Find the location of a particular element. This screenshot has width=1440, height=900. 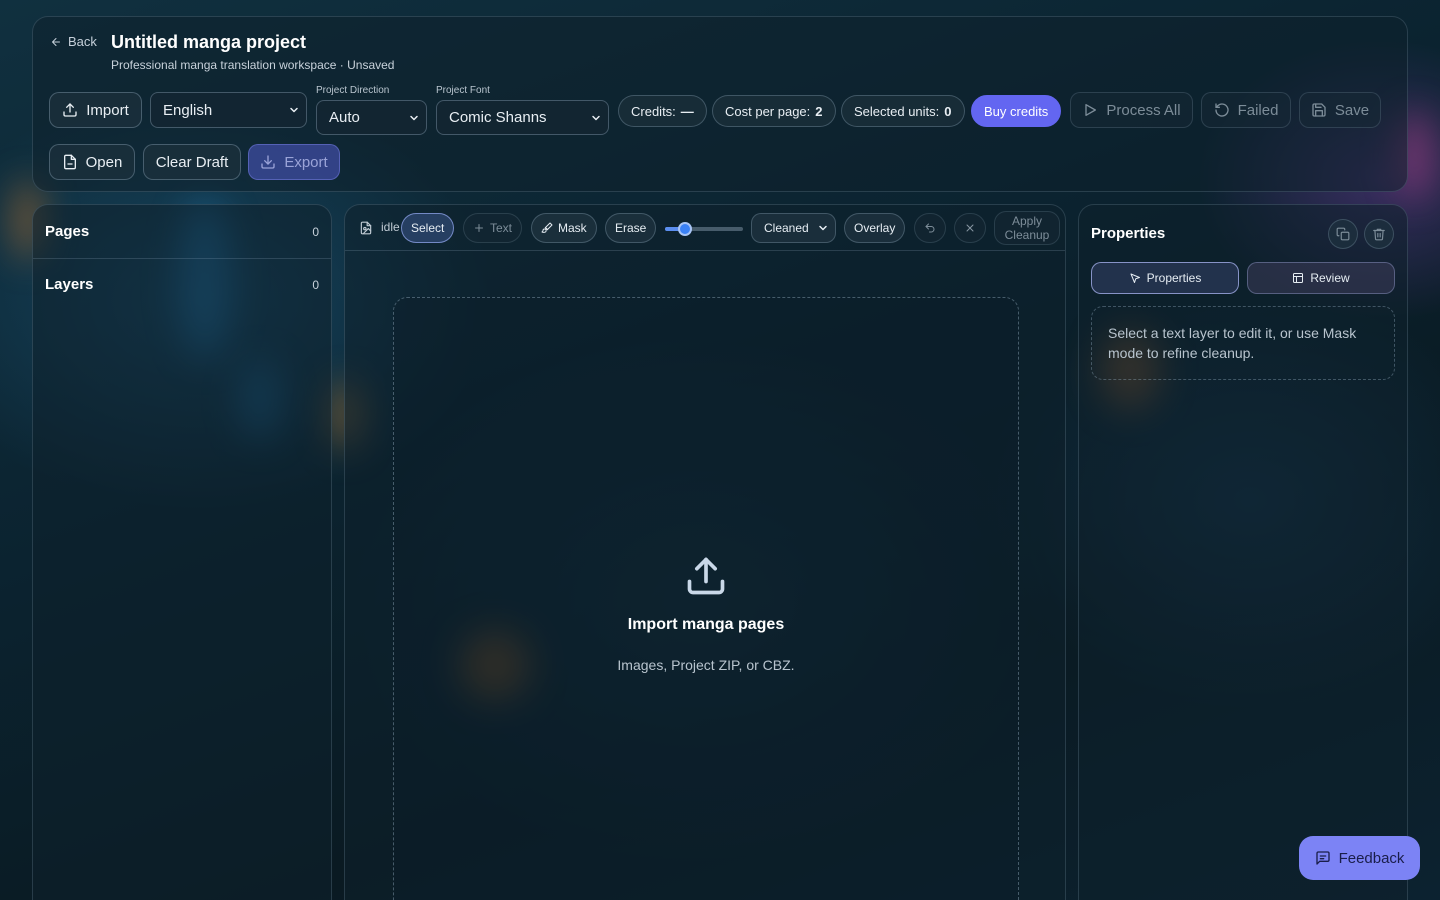

process-all-label: Process All is located at coordinates (1143, 110).